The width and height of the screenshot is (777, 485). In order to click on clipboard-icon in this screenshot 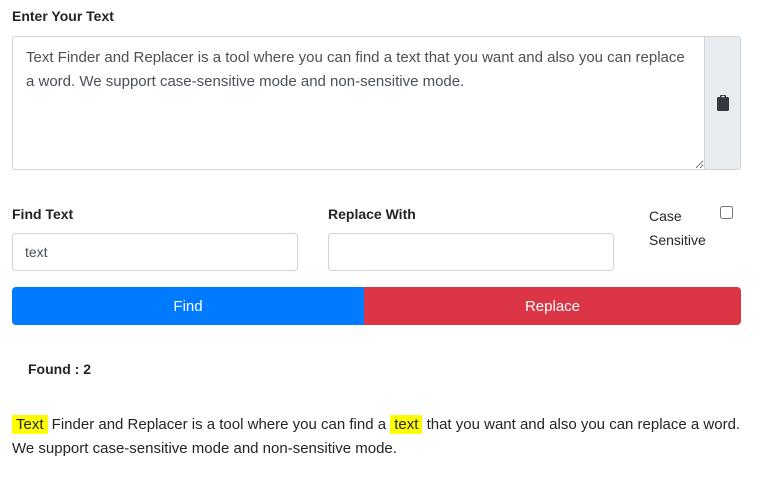, I will do `click(722, 103)`.